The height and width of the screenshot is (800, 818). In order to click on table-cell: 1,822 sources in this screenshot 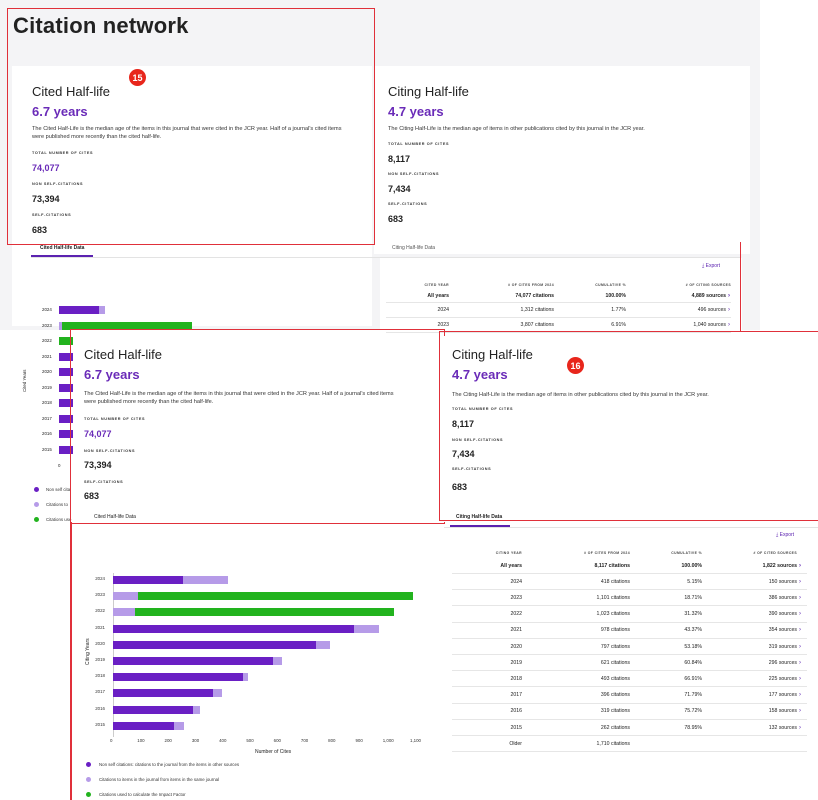, I will do `click(749, 566)`.